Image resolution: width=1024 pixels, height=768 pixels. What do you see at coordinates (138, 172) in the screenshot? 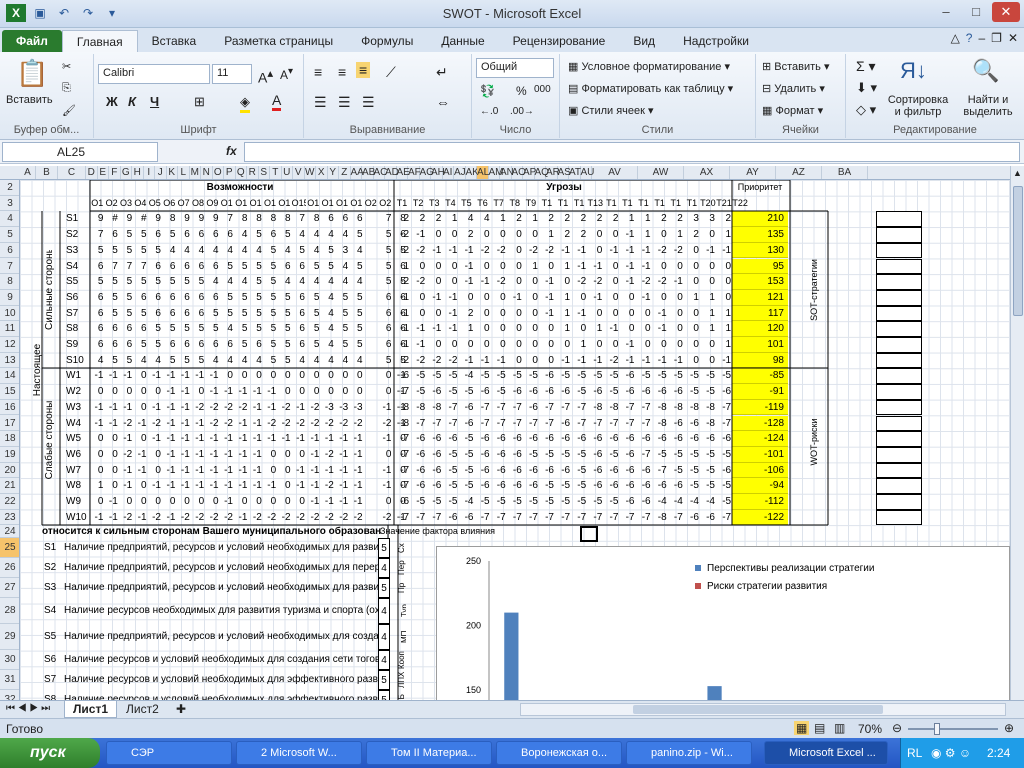
I see `col-header-H: H` at bounding box center [138, 172].